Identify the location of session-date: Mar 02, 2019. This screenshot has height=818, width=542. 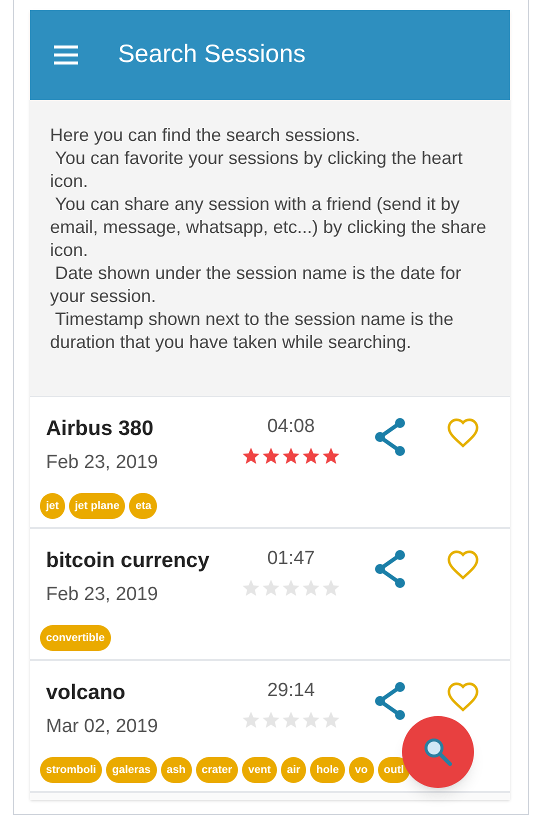
(102, 726).